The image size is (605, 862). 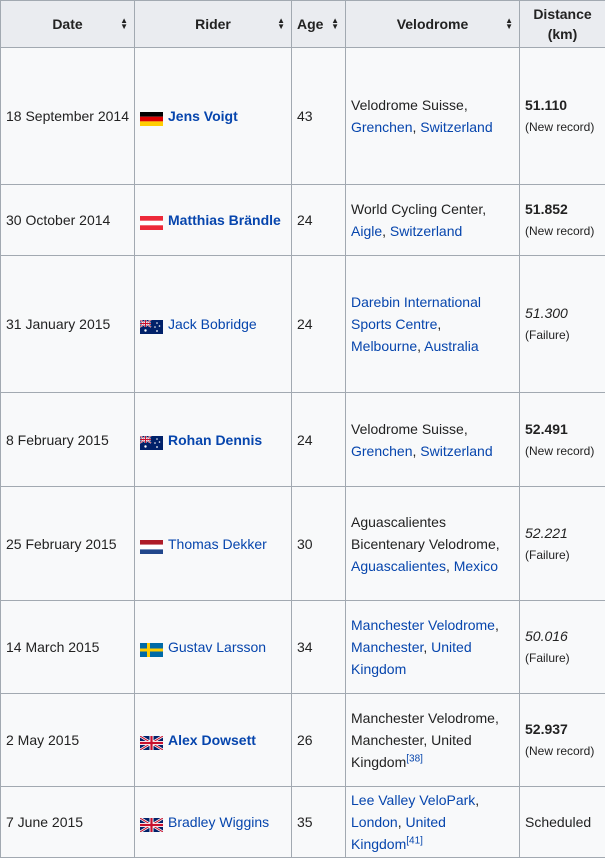 I want to click on distance-value: Scheduled, so click(x=558, y=822).